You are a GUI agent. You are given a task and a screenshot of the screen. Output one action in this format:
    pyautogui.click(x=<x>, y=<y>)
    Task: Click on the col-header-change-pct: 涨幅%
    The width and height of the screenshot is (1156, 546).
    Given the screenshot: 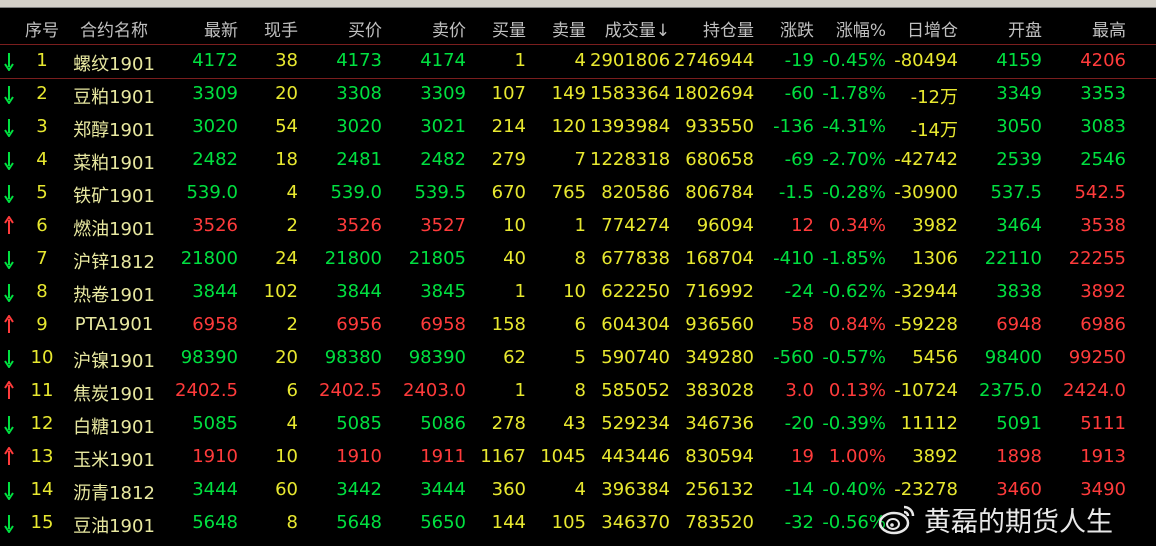 What is the action you would take?
    pyautogui.click(x=852, y=28)
    